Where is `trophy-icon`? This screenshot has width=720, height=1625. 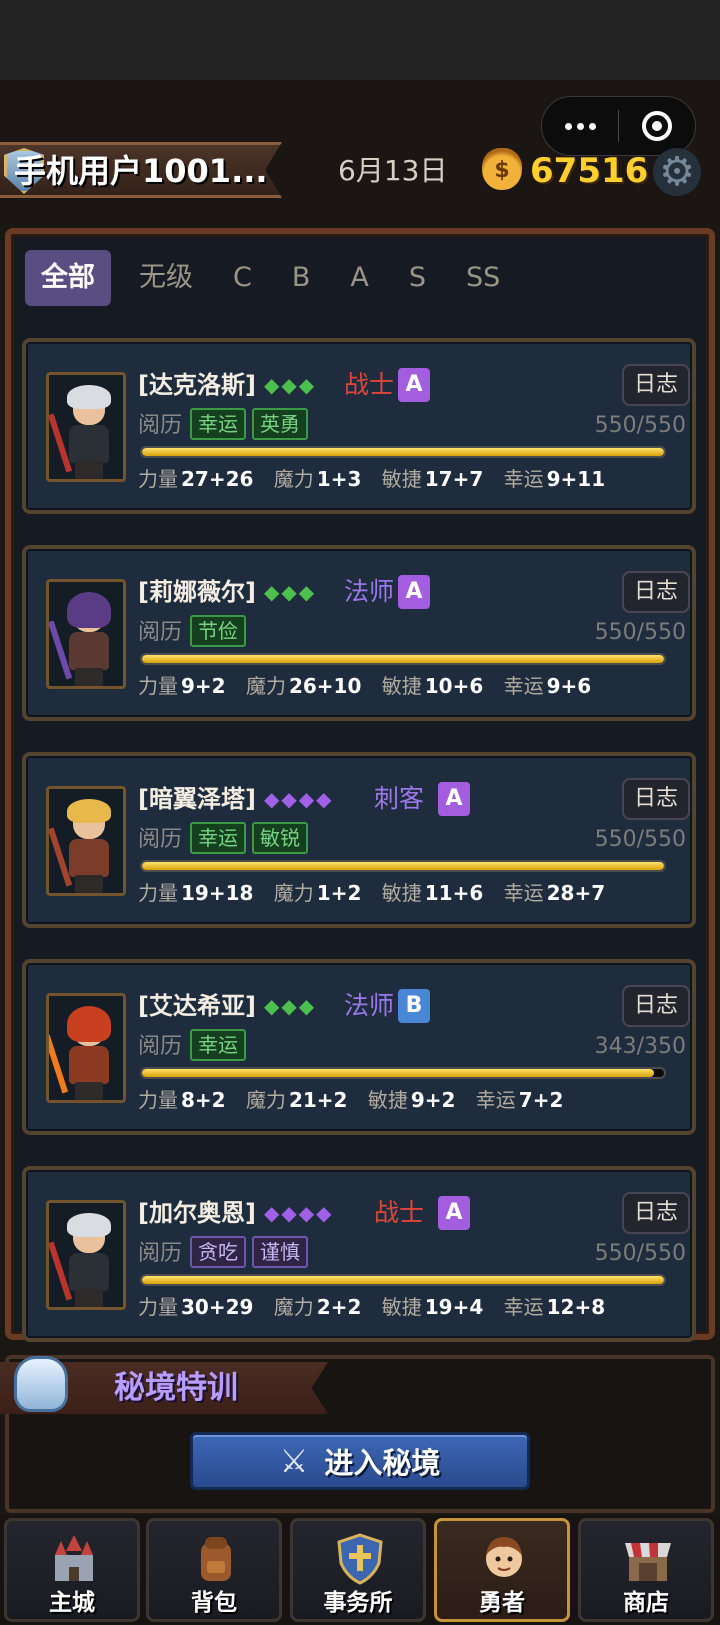
trophy-icon is located at coordinates (41, 1384).